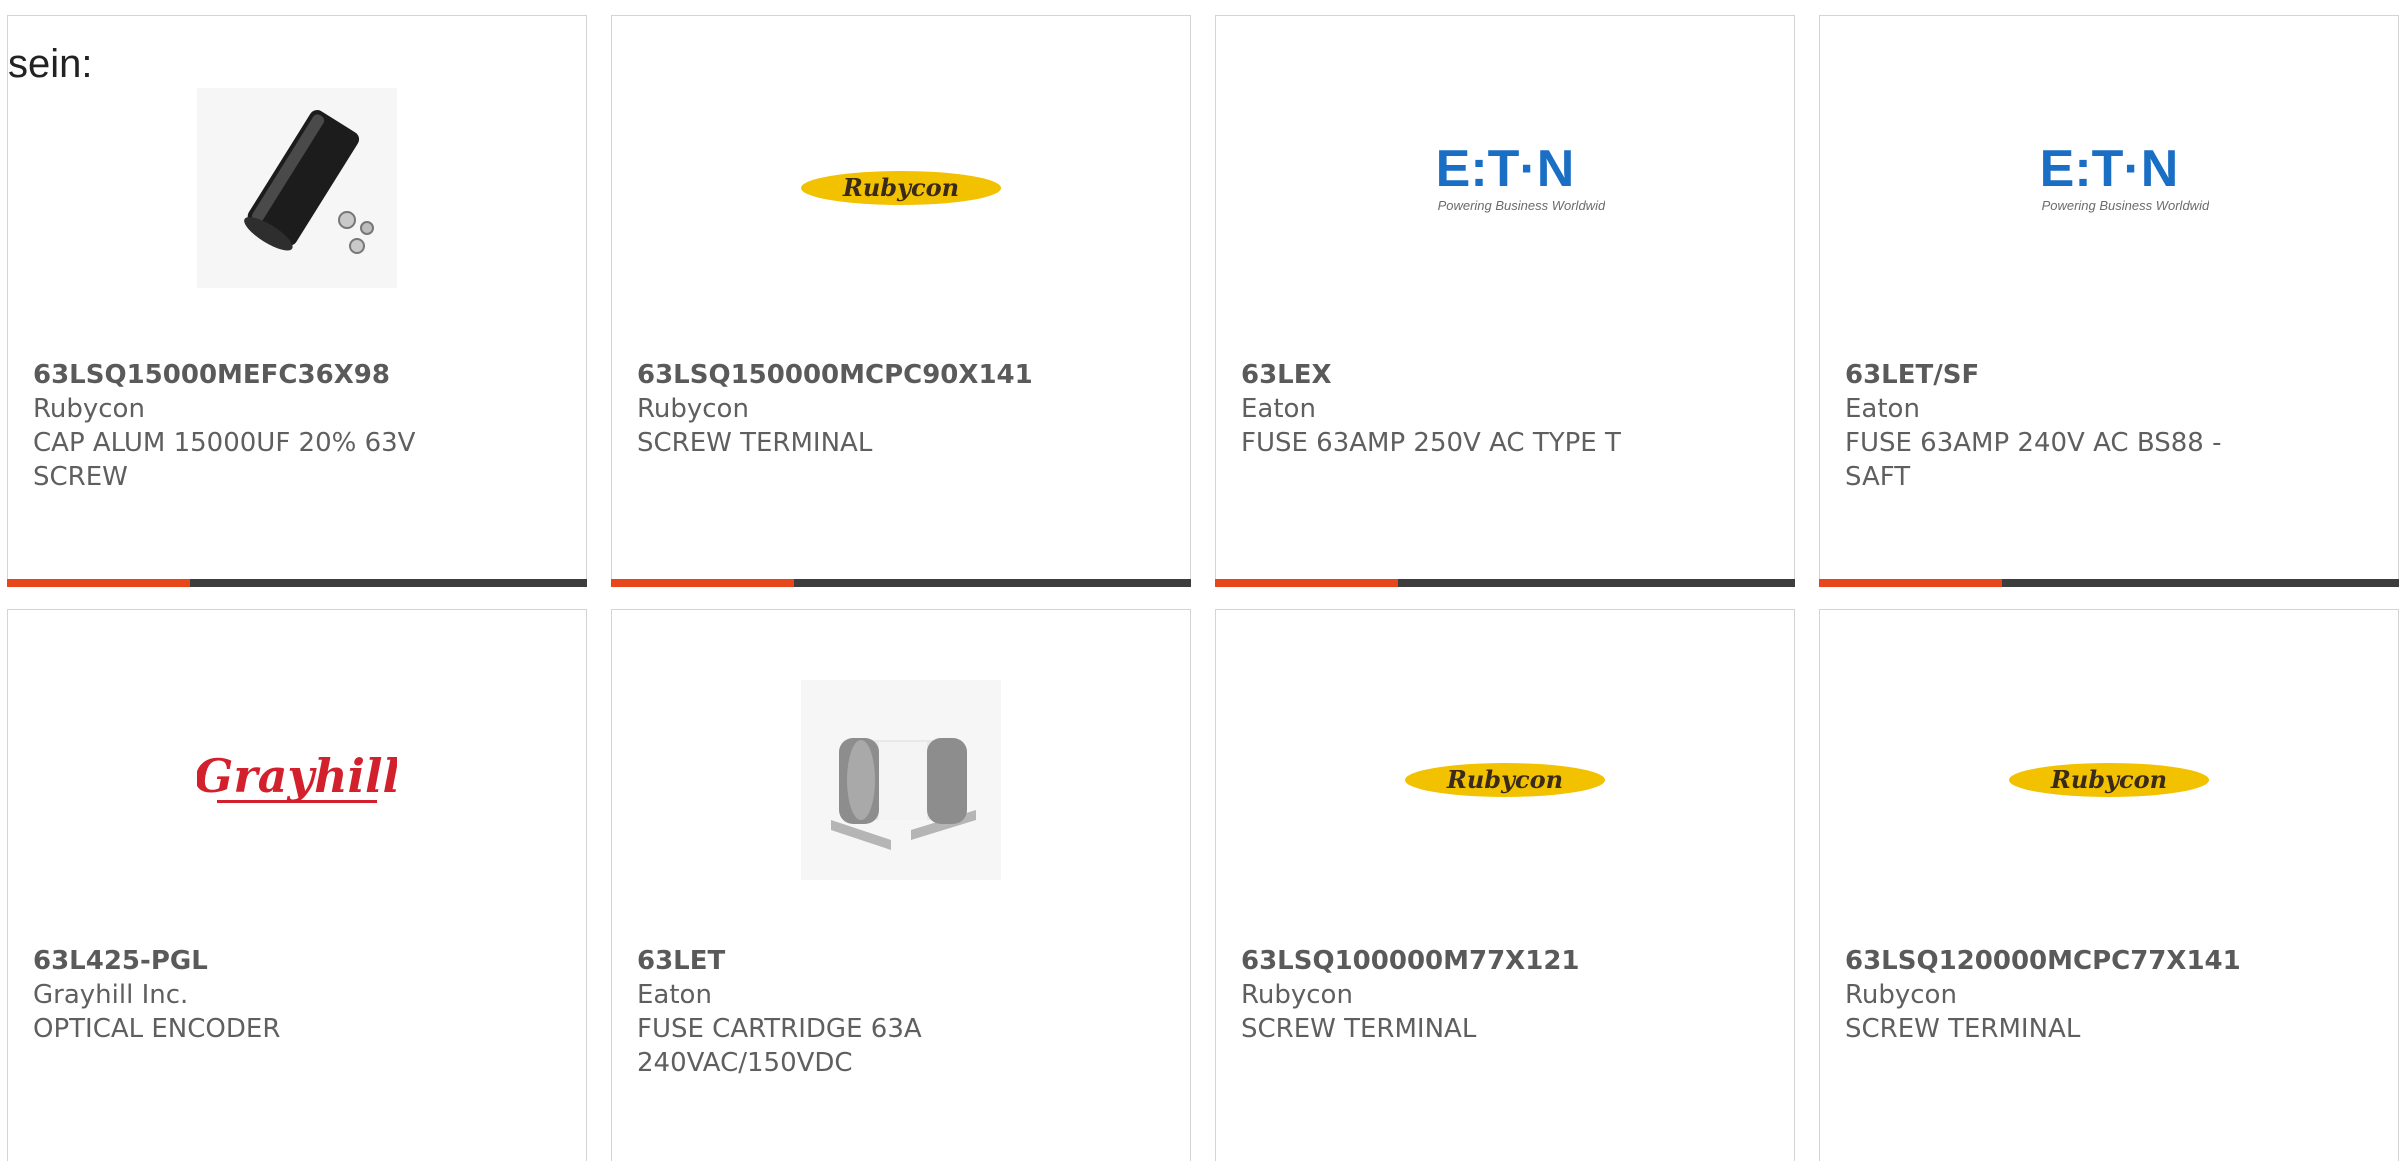 The height and width of the screenshot is (1161, 2400). Describe the element at coordinates (224, 460) in the screenshot. I see `product-description: CAP ALUM 15000UF 20% 63V SCREW` at that location.